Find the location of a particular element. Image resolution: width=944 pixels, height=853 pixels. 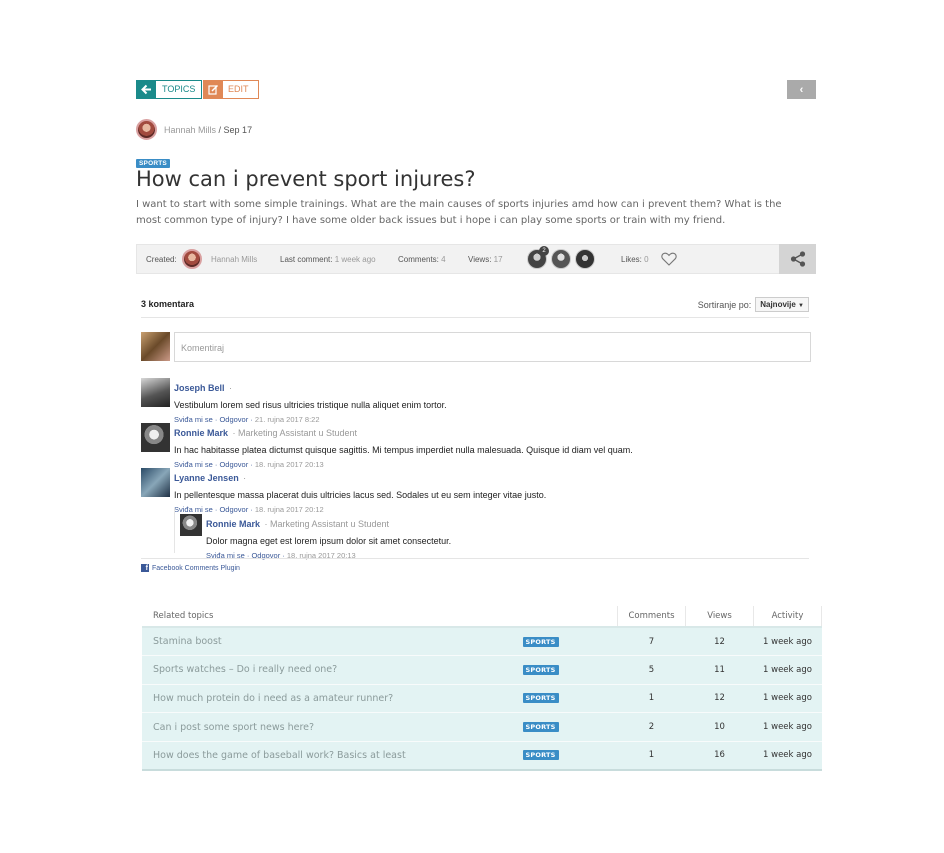

reply-link: Odgovor is located at coordinates (233, 509).